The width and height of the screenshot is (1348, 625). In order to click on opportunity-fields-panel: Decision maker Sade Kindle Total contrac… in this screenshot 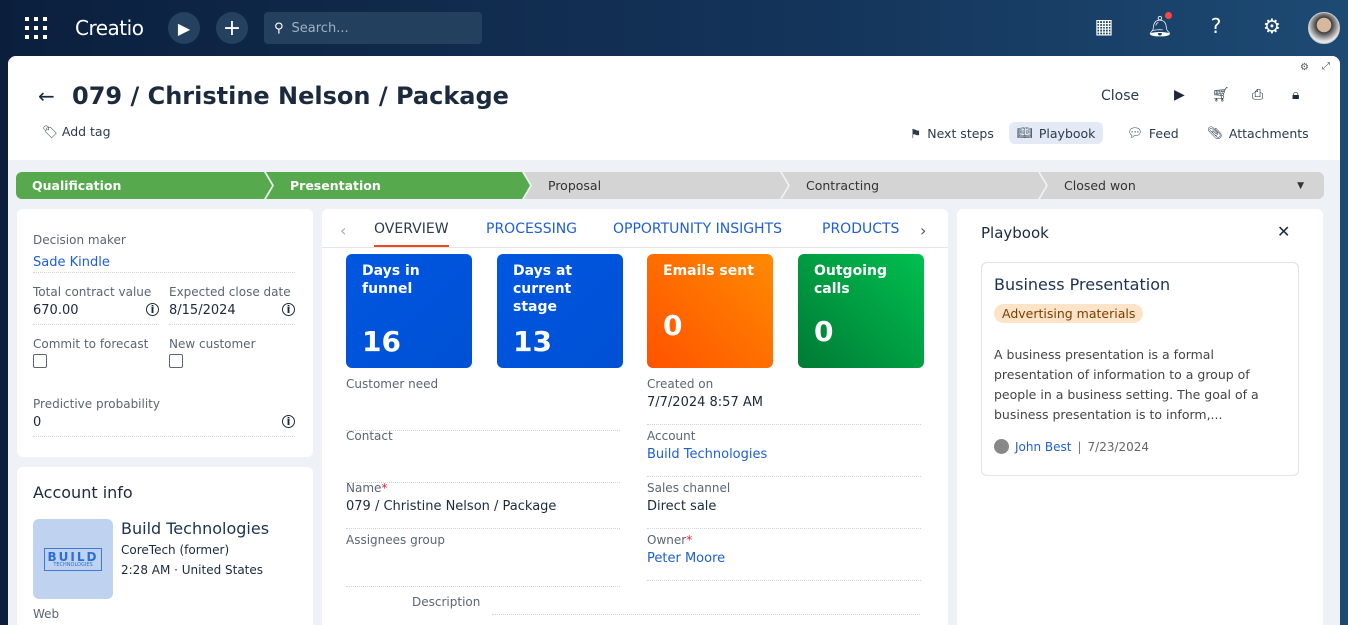, I will do `click(165, 333)`.